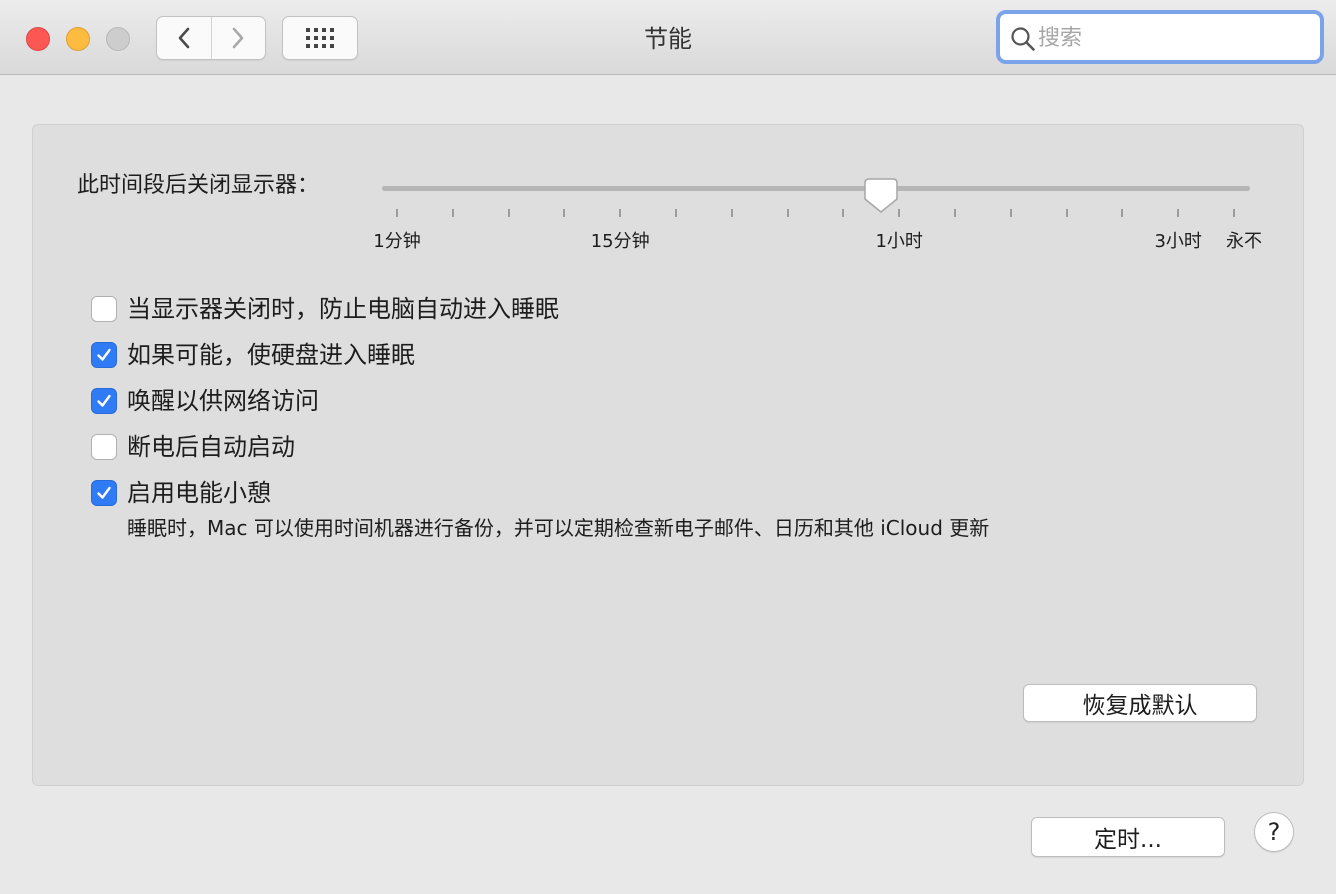  What do you see at coordinates (271, 355) in the screenshot?
I see `option-label: 如果可能，使硬盘进入睡眠` at bounding box center [271, 355].